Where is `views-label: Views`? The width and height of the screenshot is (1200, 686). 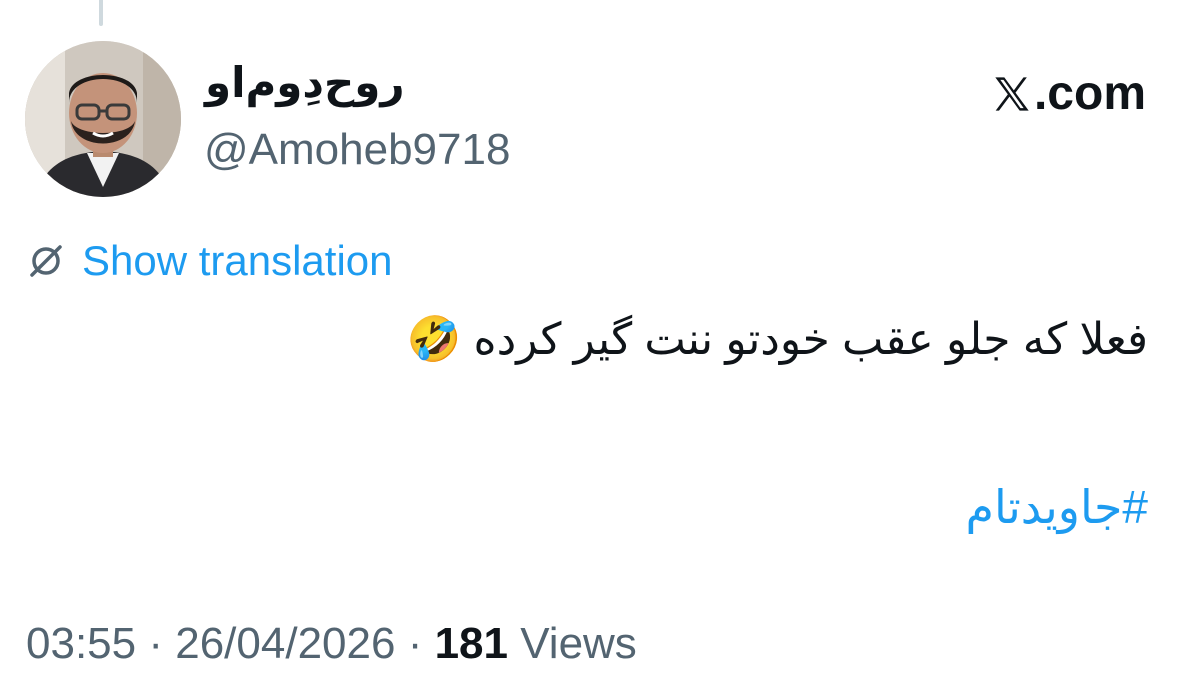 views-label: Views is located at coordinates (578, 643).